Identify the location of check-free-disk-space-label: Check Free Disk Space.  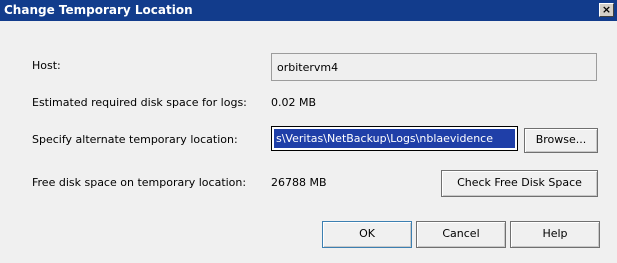
(519, 182).